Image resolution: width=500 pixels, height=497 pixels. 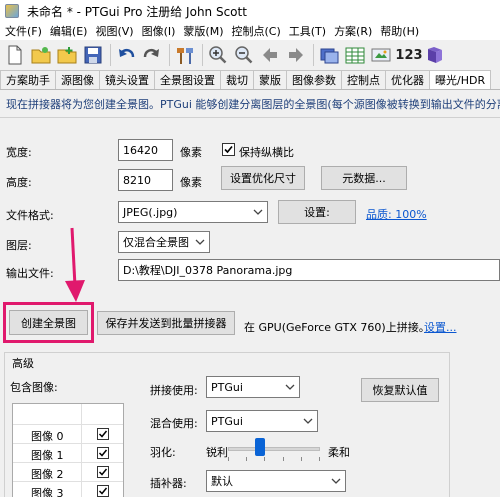 I want to click on format-settings-button: 设置:, so click(x=317, y=212).